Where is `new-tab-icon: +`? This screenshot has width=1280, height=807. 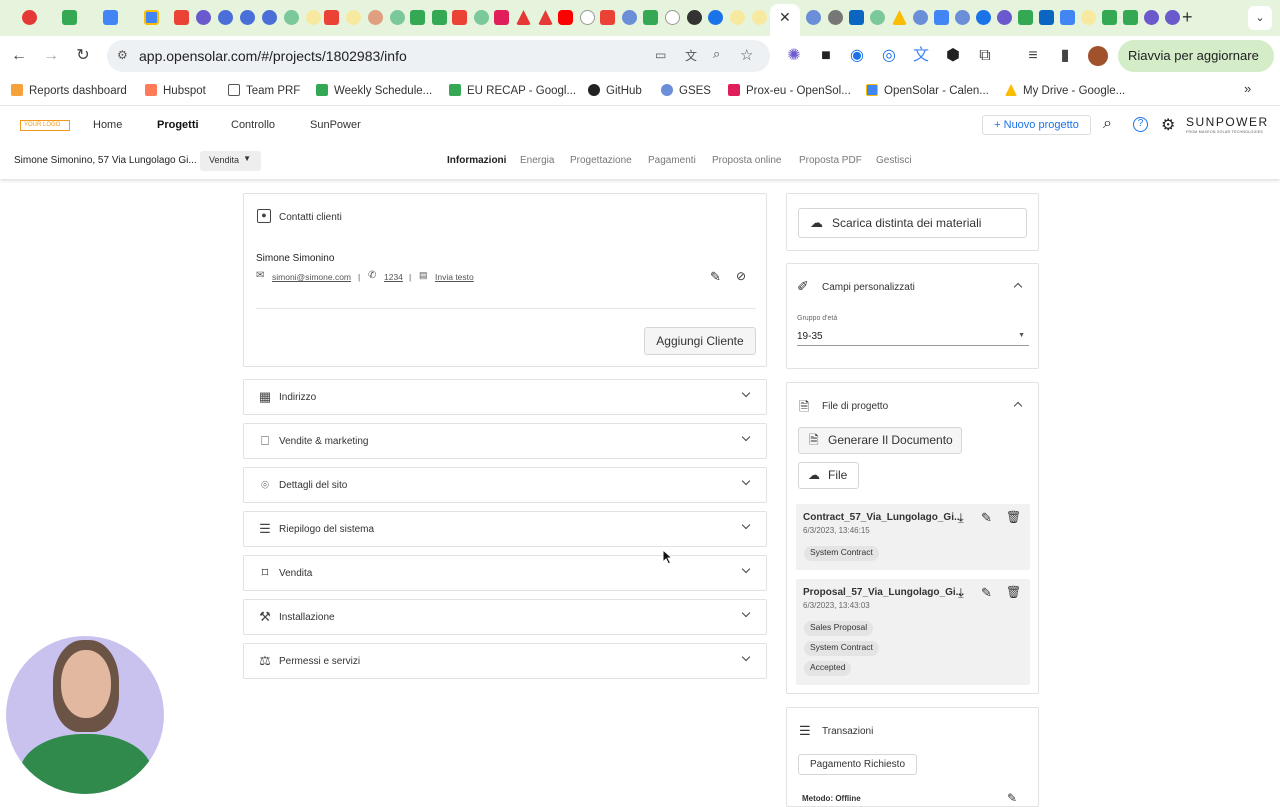
new-tab-icon: + is located at coordinates (1187, 17).